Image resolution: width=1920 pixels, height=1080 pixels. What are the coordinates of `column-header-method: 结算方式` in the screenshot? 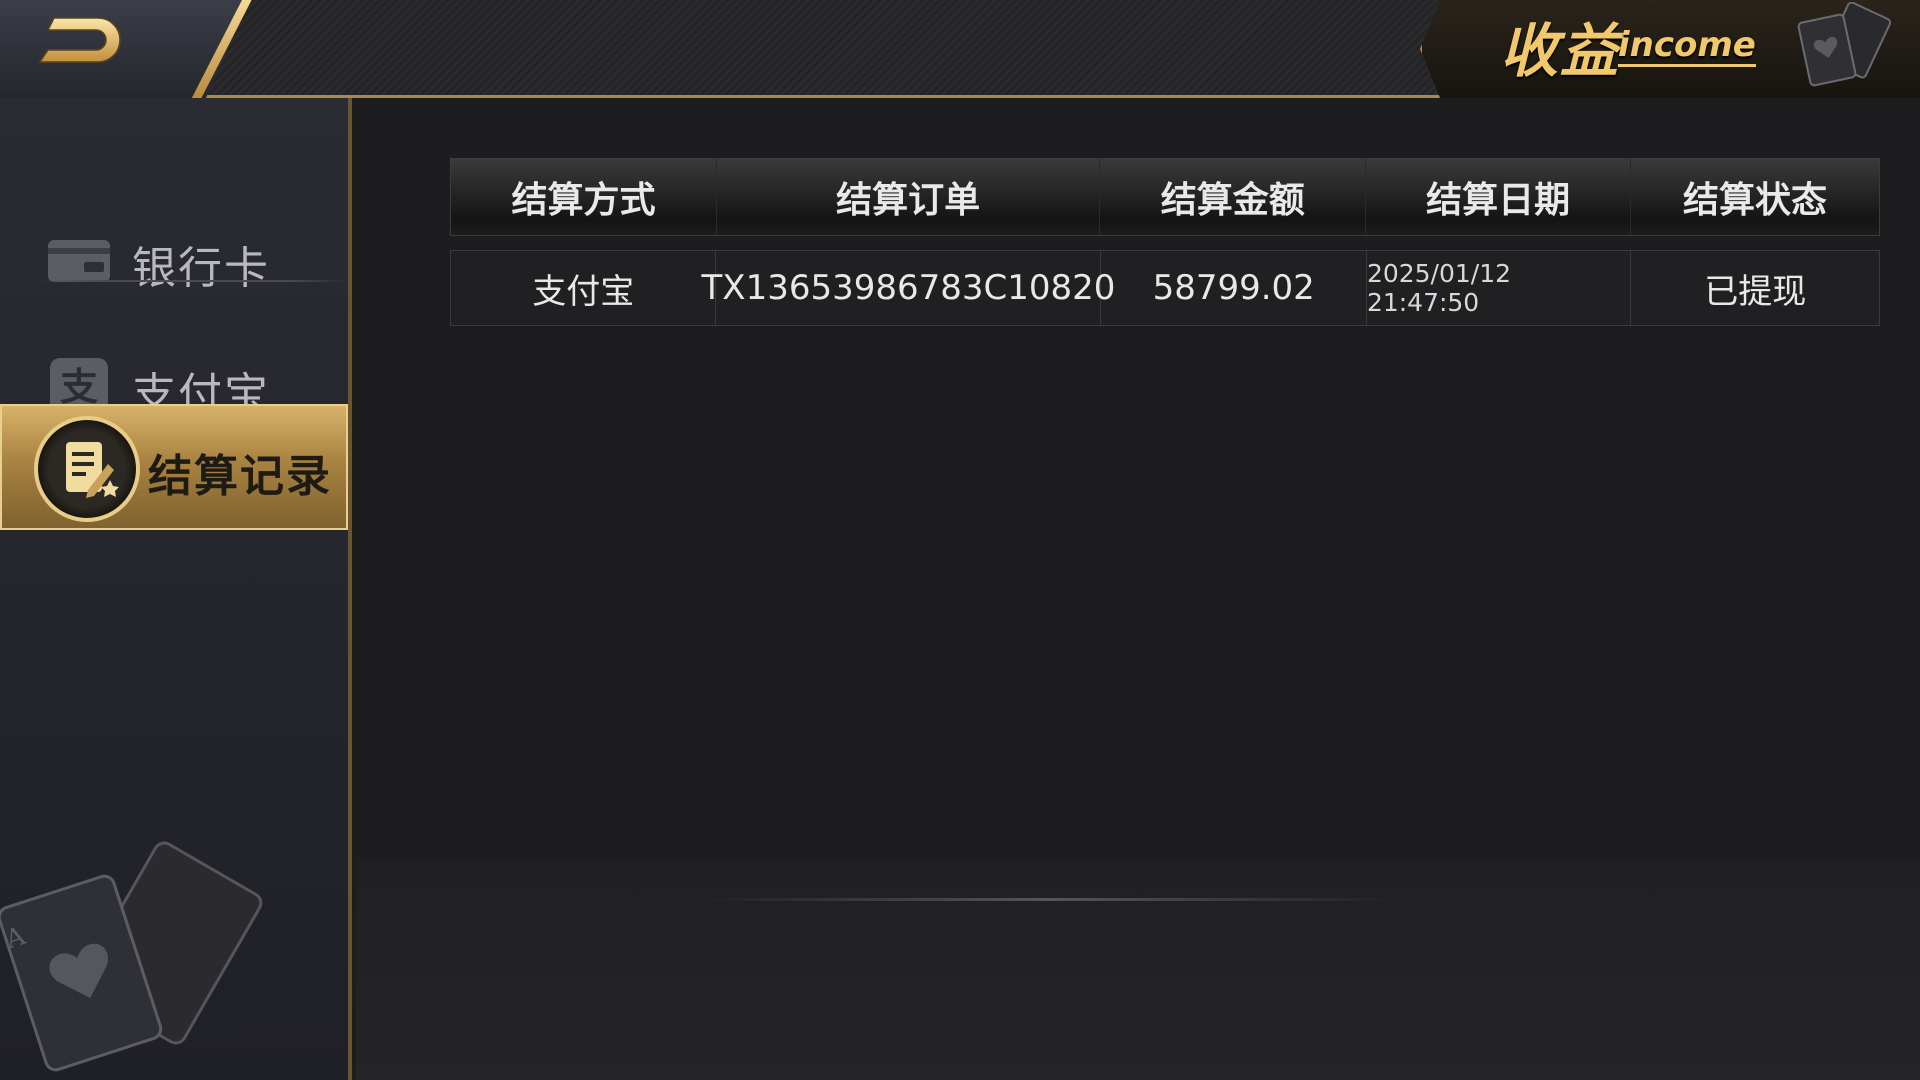 It's located at (584, 197).